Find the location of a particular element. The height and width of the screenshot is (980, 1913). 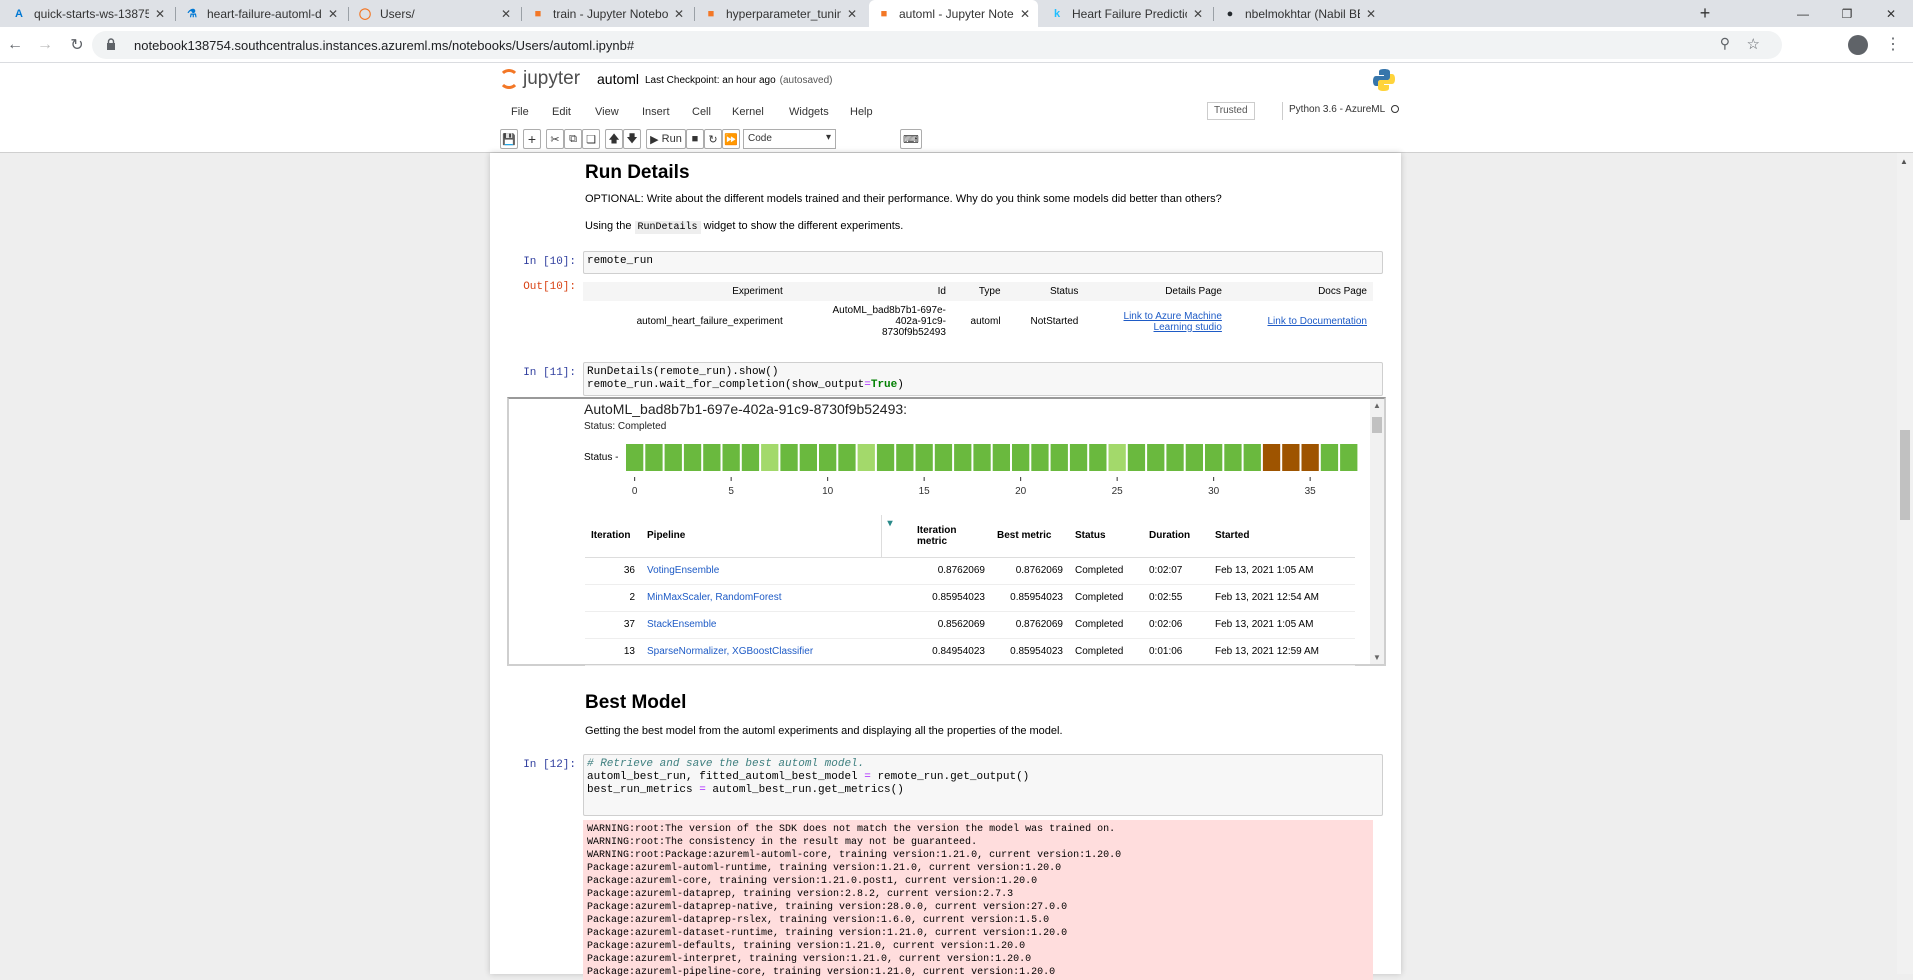

run-button: ▶ Run is located at coordinates (666, 139).